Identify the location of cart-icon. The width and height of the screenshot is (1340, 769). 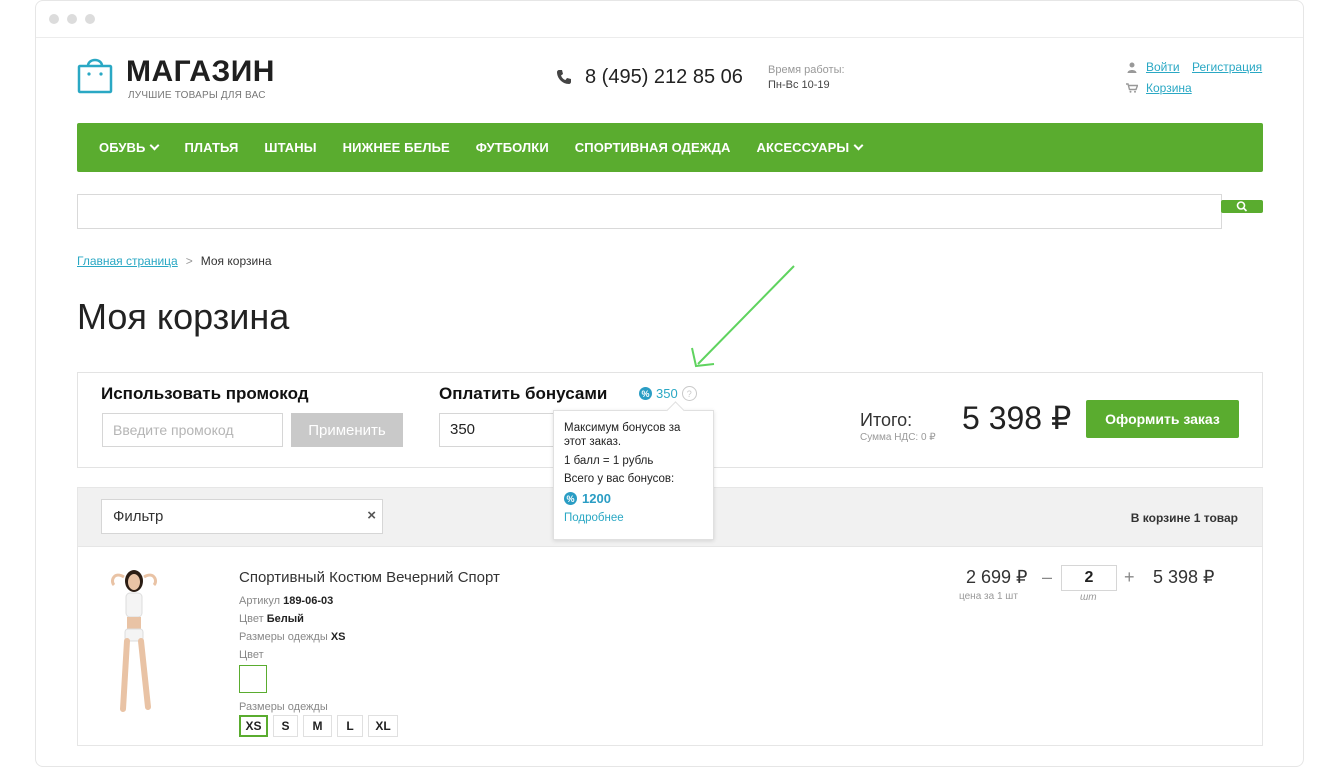
(1132, 88).